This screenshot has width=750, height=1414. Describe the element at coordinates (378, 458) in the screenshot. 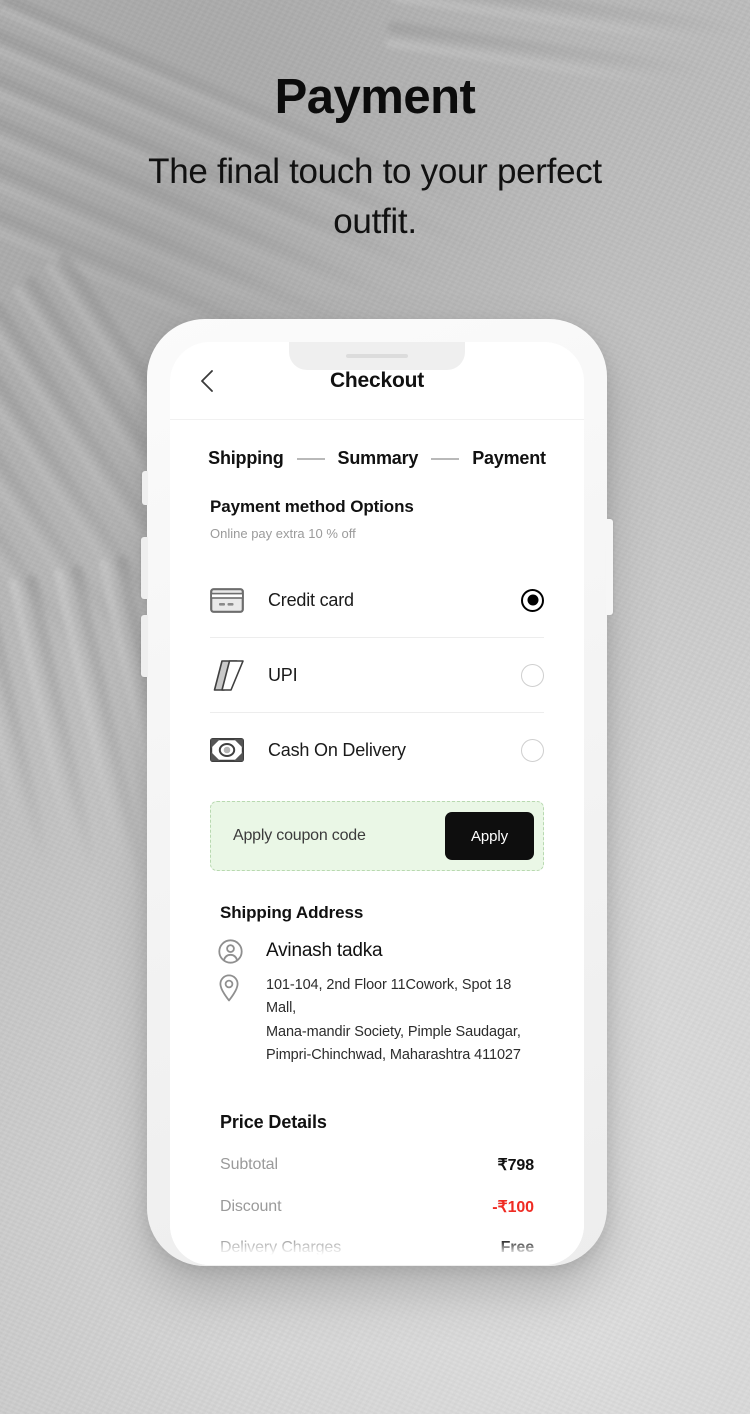

I see `step-summary: Summary` at that location.